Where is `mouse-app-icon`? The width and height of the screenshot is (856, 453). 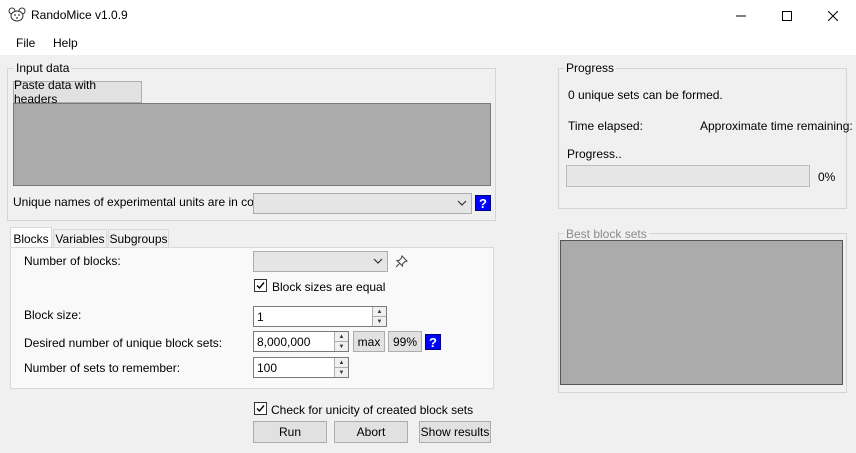
mouse-app-icon is located at coordinates (17, 15).